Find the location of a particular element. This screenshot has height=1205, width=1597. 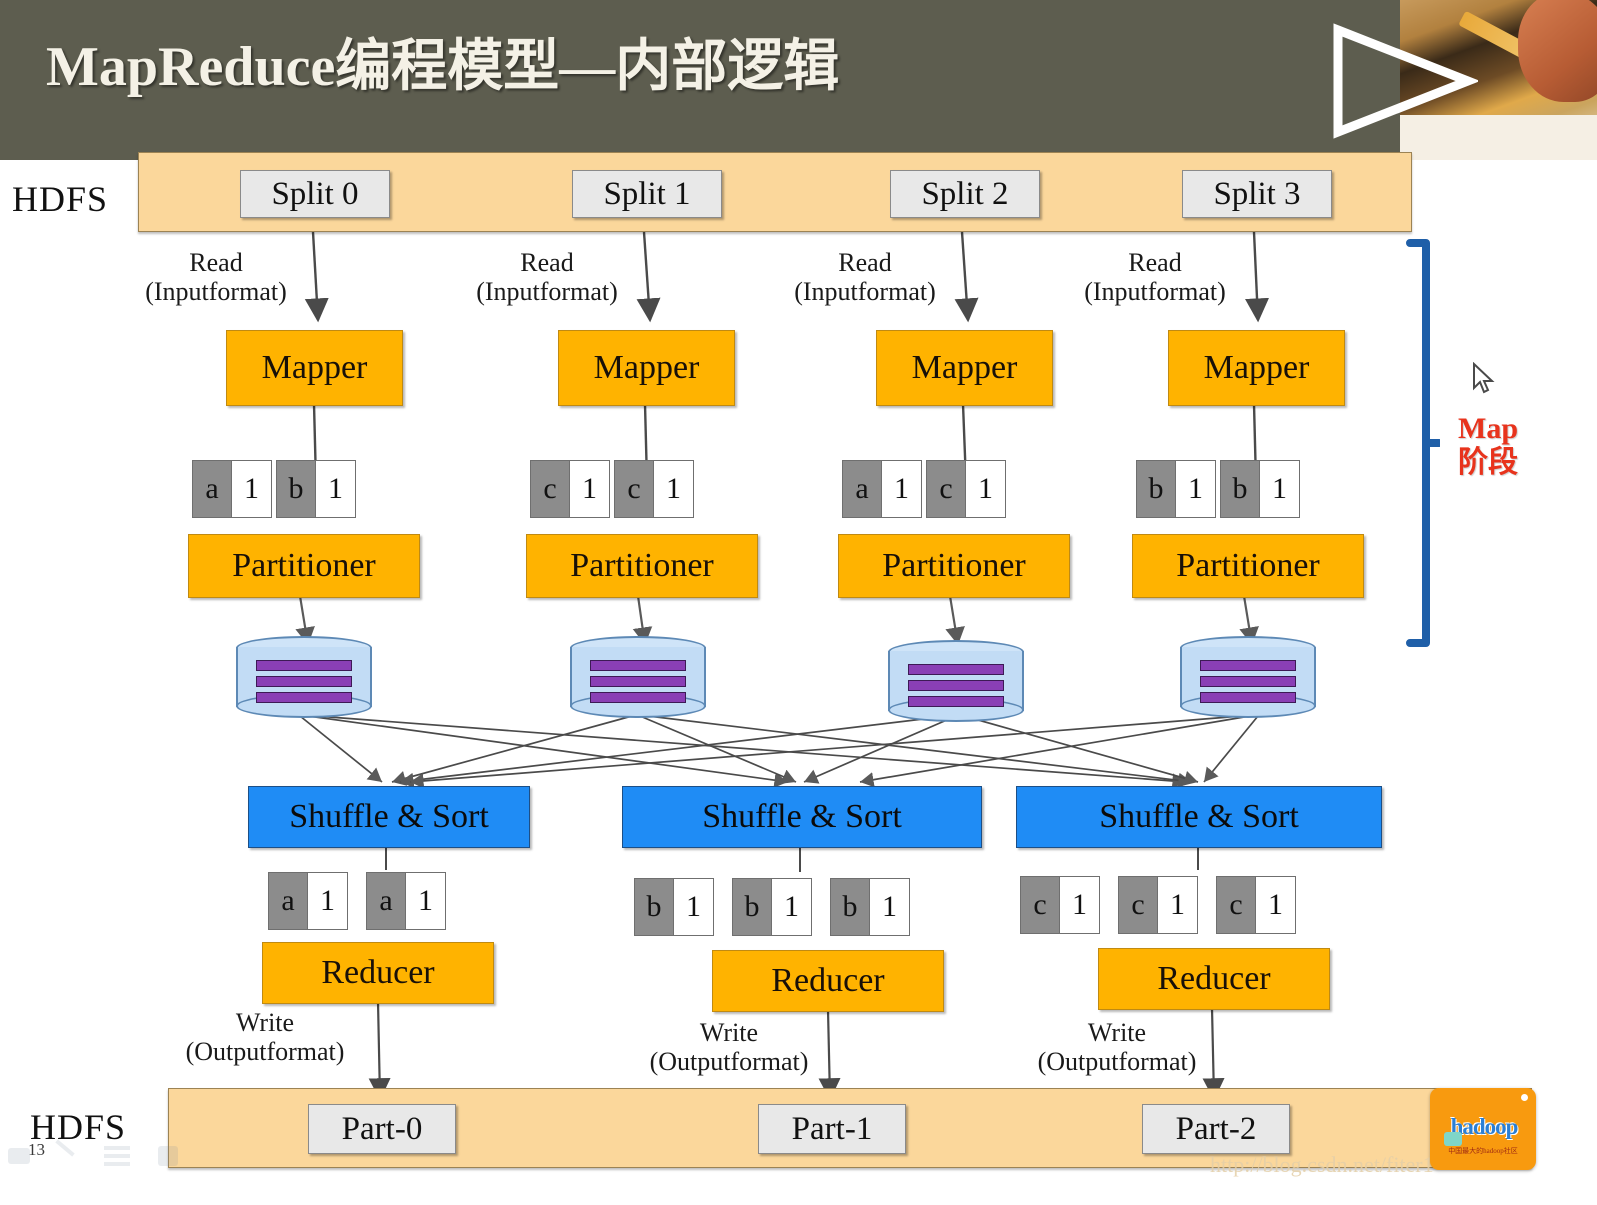

hadoop-logo-sub: 中国最大的hadoop社区 is located at coordinates (1483, 1151).